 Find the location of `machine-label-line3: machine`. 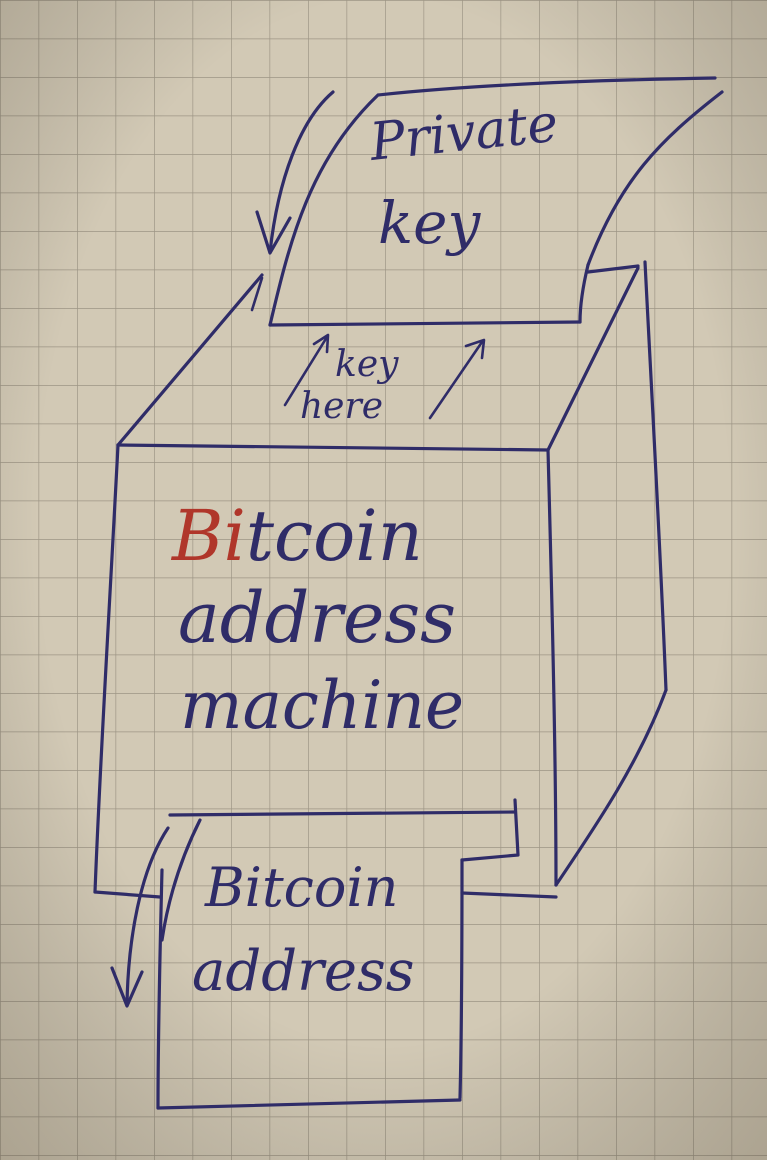

machine-label-line3: machine is located at coordinates (322, 705).